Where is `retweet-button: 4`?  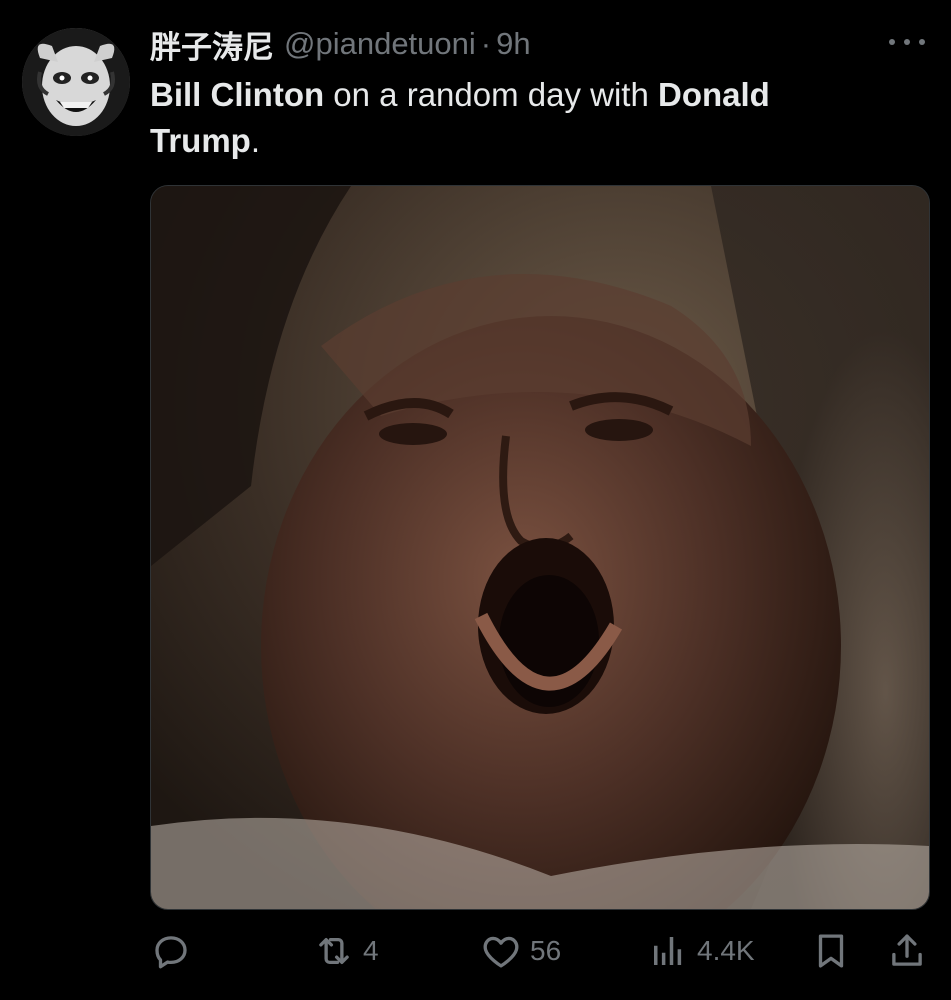
retweet-button: 4 is located at coordinates (346, 951).